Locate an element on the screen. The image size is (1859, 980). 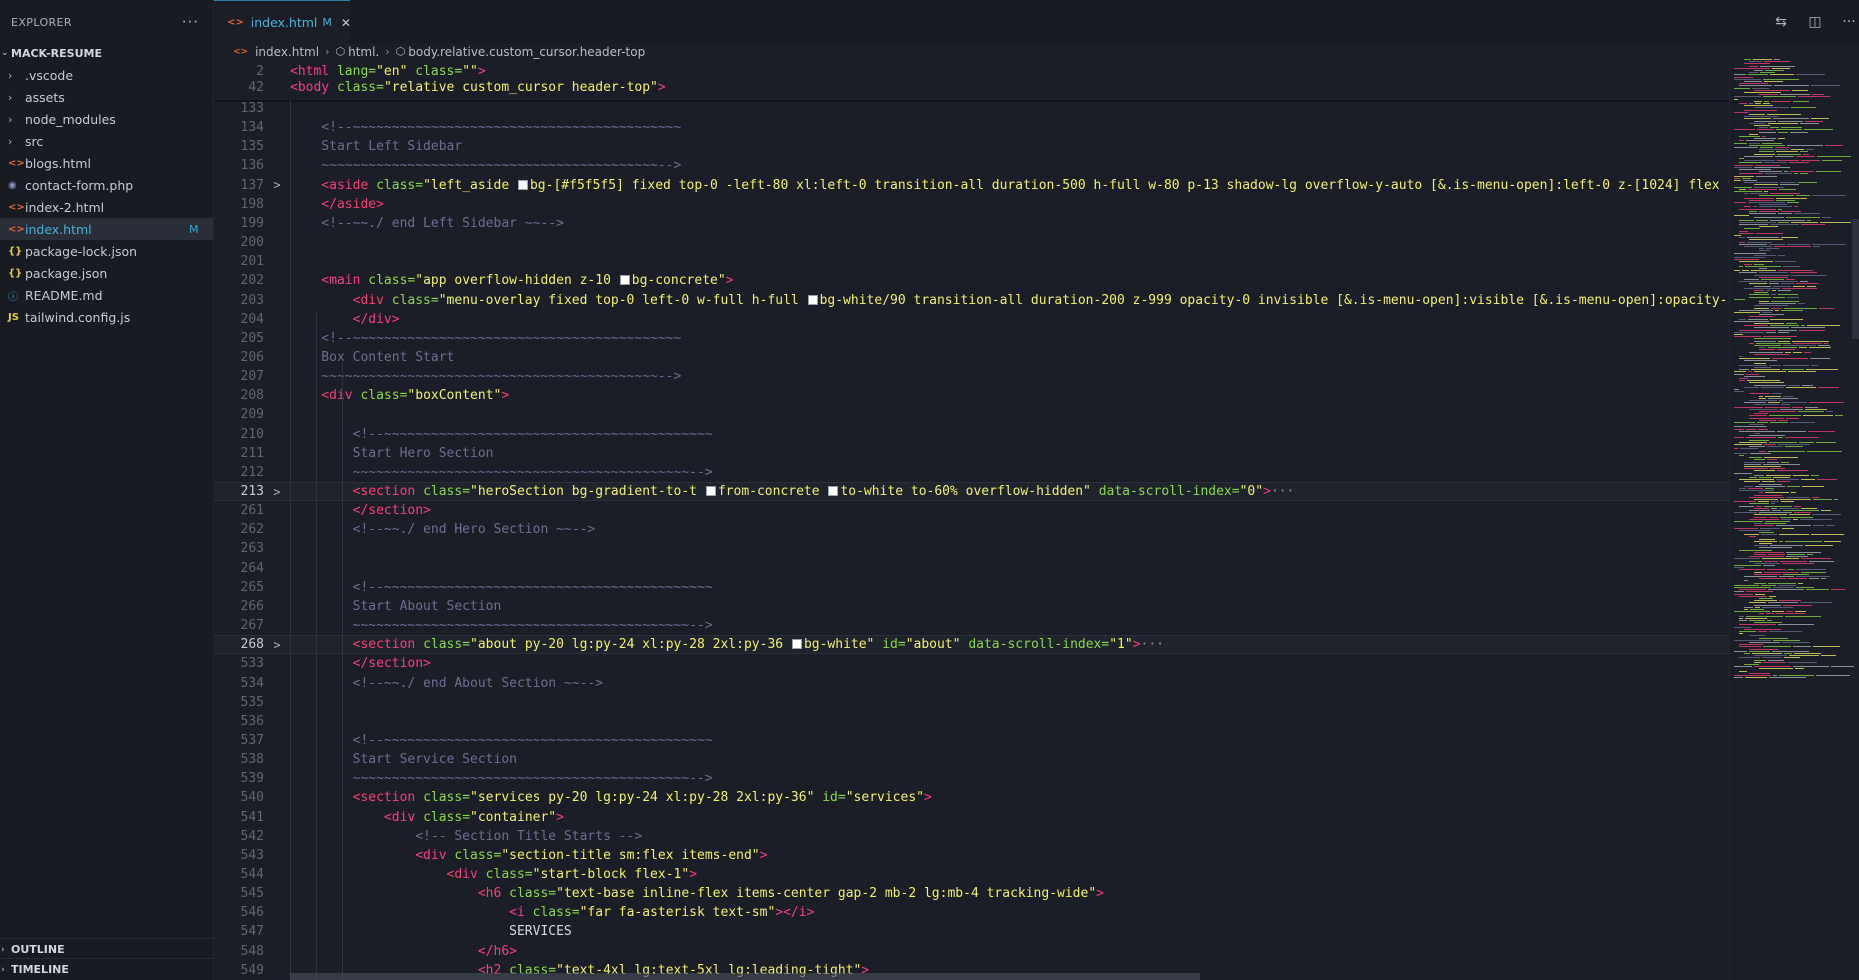
split-editor-icon: ◫ is located at coordinates (1815, 22).